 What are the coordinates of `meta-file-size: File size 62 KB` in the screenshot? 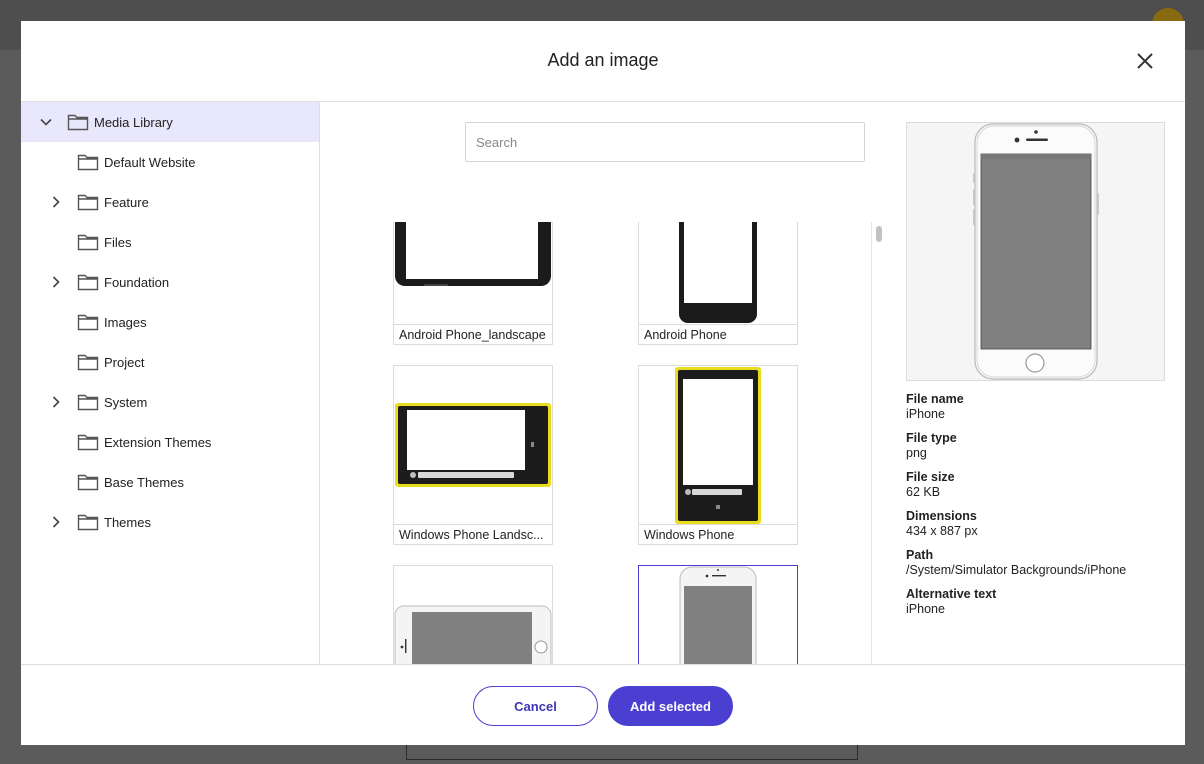 It's located at (1036, 485).